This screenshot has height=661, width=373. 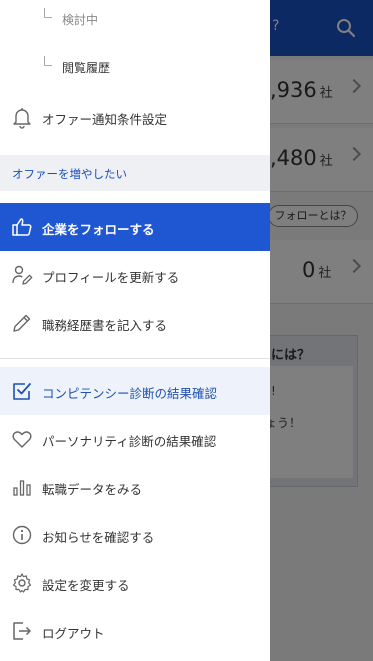 What do you see at coordinates (98, 229) in the screenshot?
I see `menu-item-label: 企業をフォローする` at bounding box center [98, 229].